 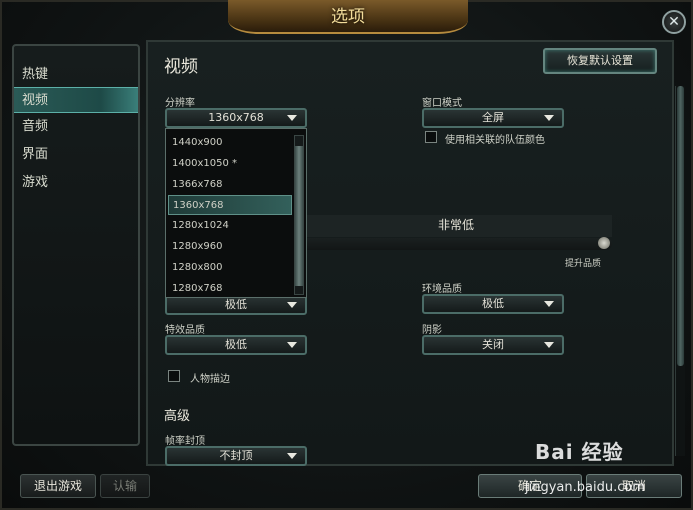 I want to click on resolution-value: 1360x768, so click(x=236, y=117).